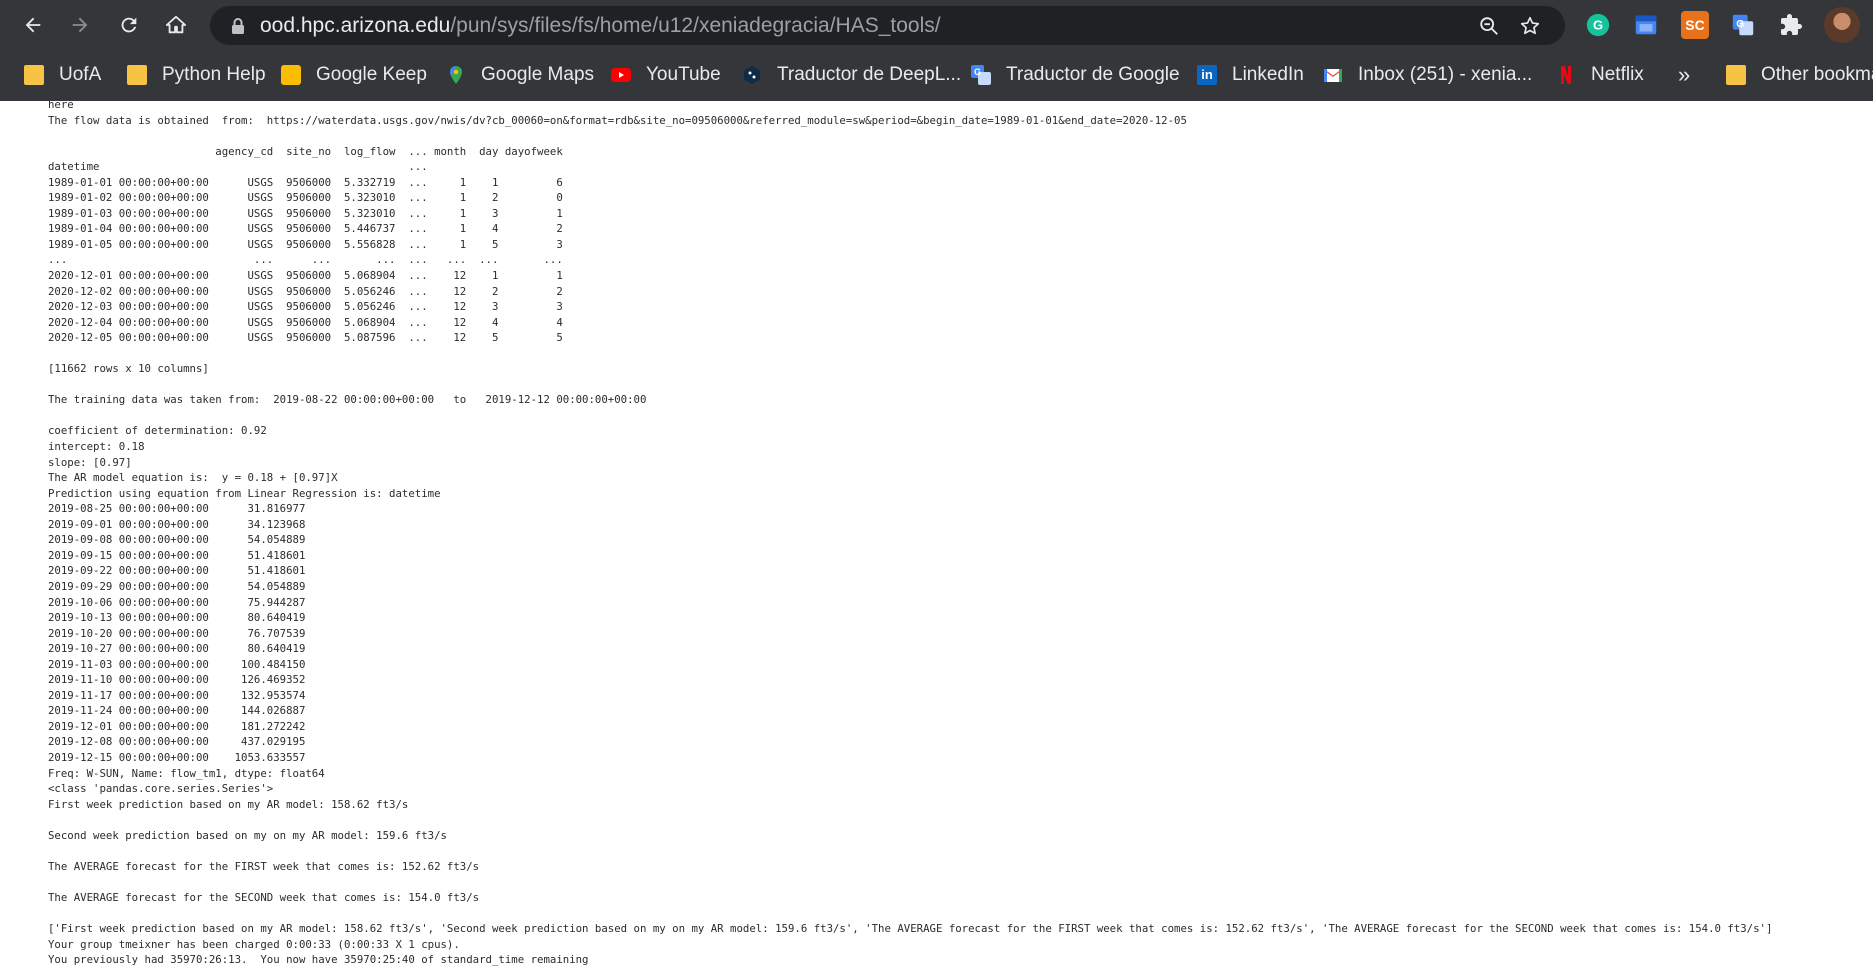 This screenshot has height=968, width=1873. I want to click on star-icon, so click(1530, 26).